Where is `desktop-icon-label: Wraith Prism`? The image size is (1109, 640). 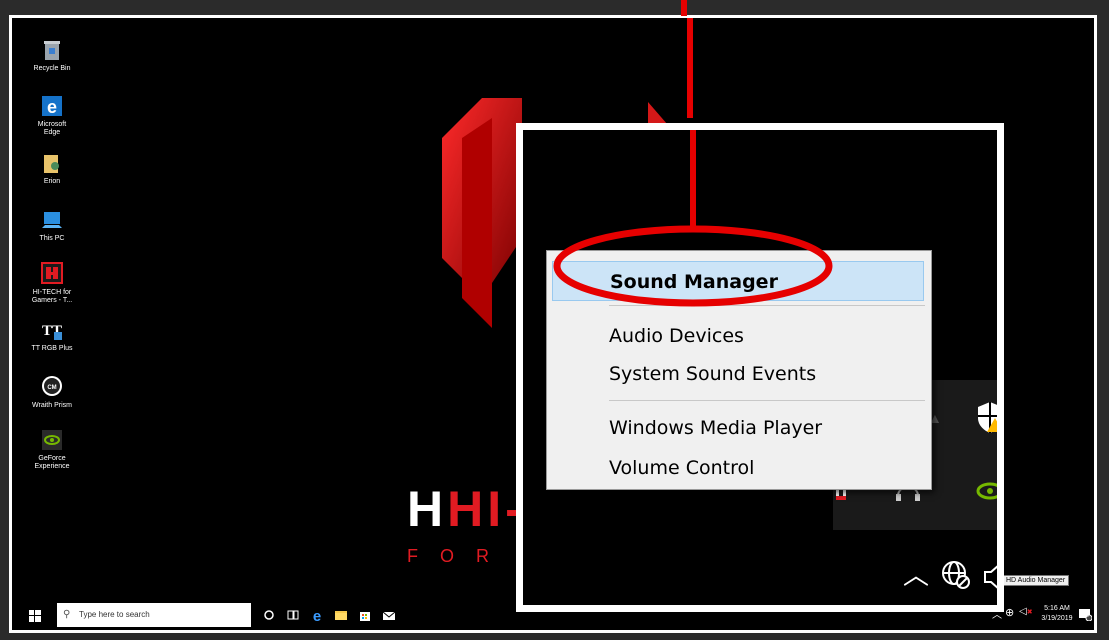 desktop-icon-label: Wraith Prism is located at coordinates (52, 405).